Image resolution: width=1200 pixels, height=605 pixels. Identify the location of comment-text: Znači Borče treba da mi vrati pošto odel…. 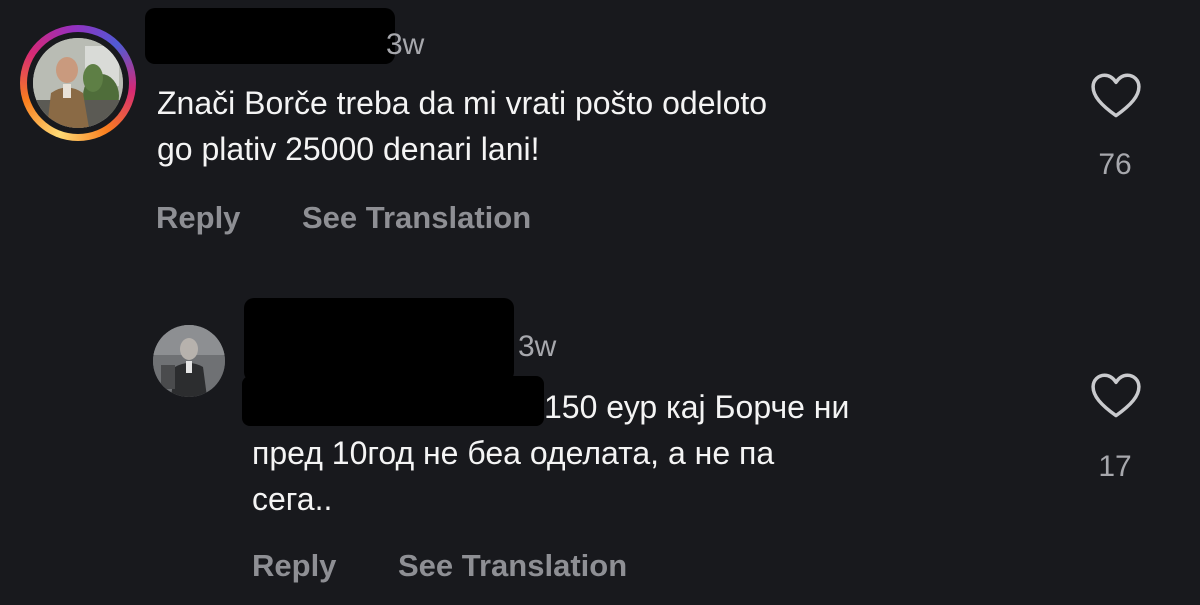
(462, 126).